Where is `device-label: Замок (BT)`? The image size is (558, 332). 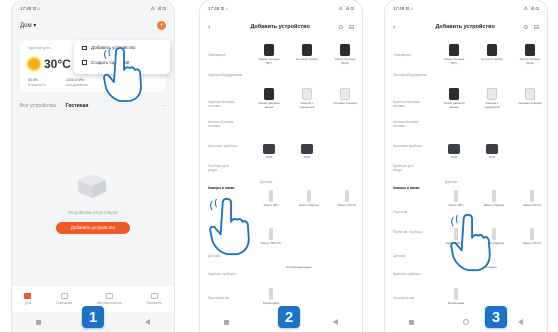
device-label: Замок (BT) is located at coordinates (271, 205).